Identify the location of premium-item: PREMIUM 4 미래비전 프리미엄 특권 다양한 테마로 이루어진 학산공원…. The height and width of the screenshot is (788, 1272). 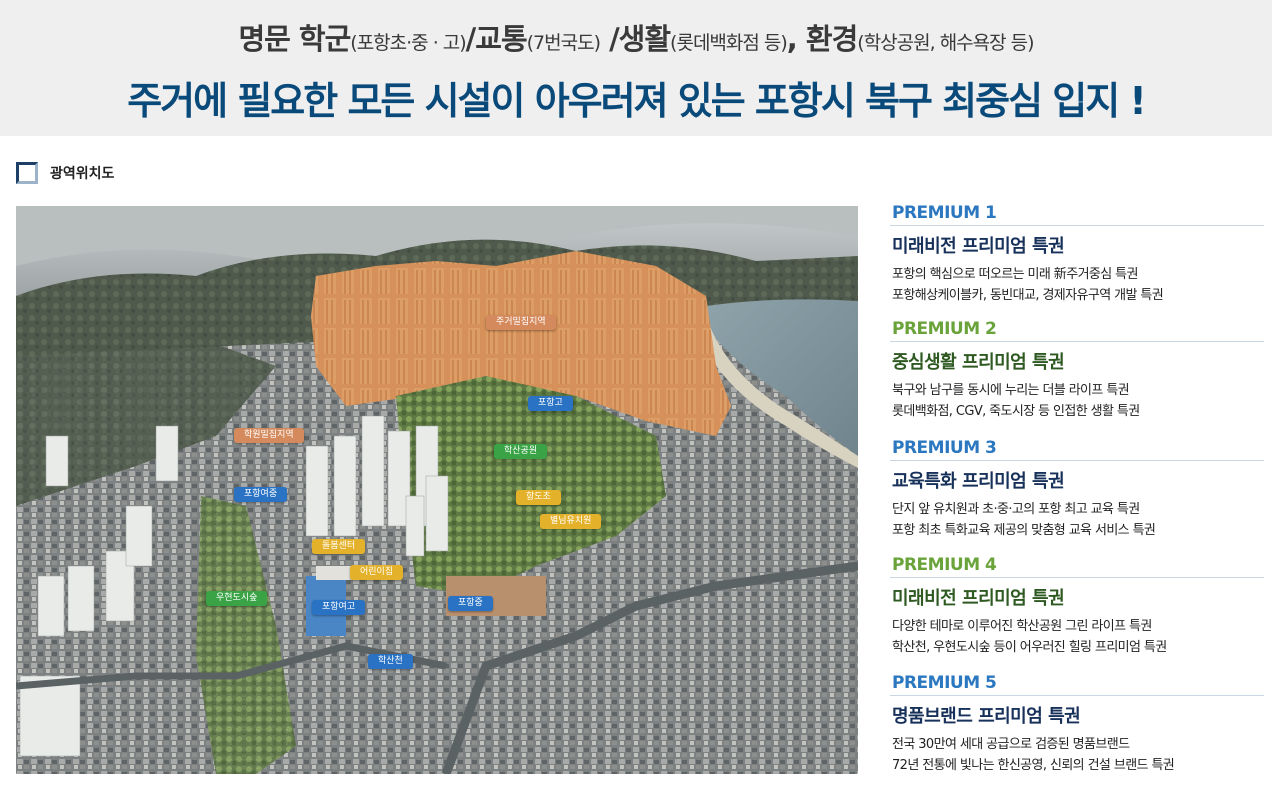
(1076, 607).